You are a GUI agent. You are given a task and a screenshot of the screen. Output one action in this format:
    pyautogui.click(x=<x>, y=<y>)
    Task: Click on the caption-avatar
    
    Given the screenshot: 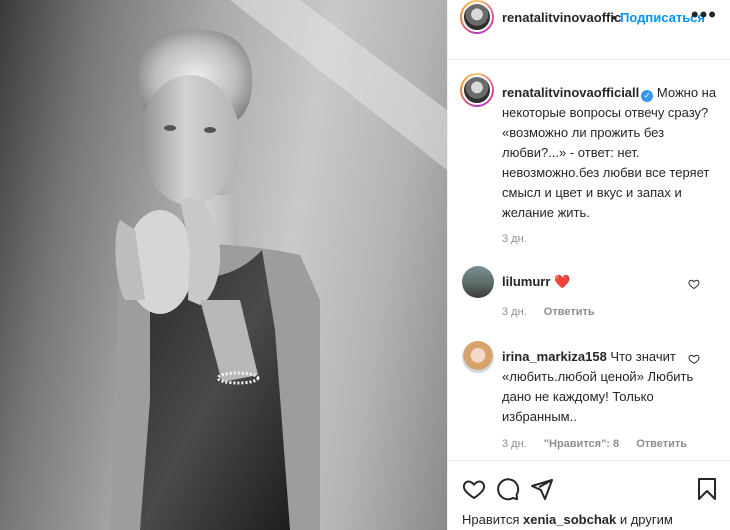 What is the action you would take?
    pyautogui.click(x=477, y=90)
    